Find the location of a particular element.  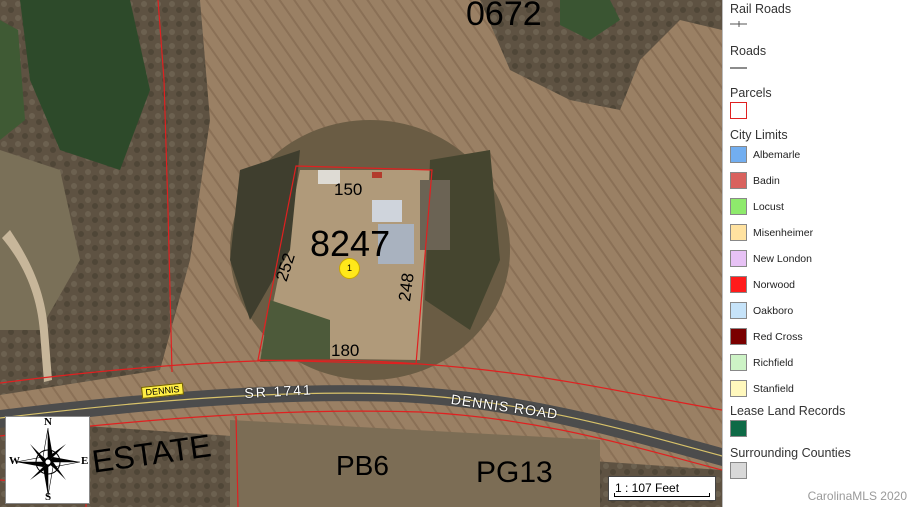

compass-south: S is located at coordinates (48, 497).